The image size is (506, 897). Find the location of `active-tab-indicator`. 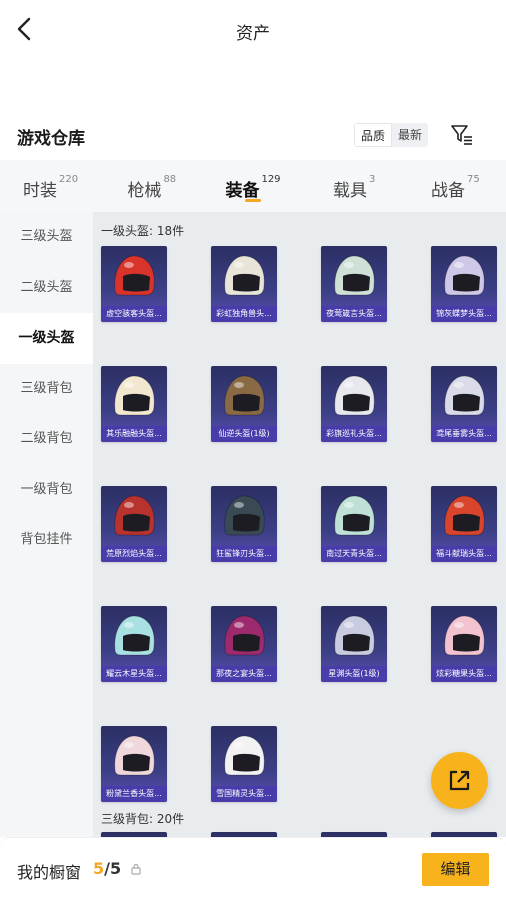

active-tab-indicator is located at coordinates (253, 200).